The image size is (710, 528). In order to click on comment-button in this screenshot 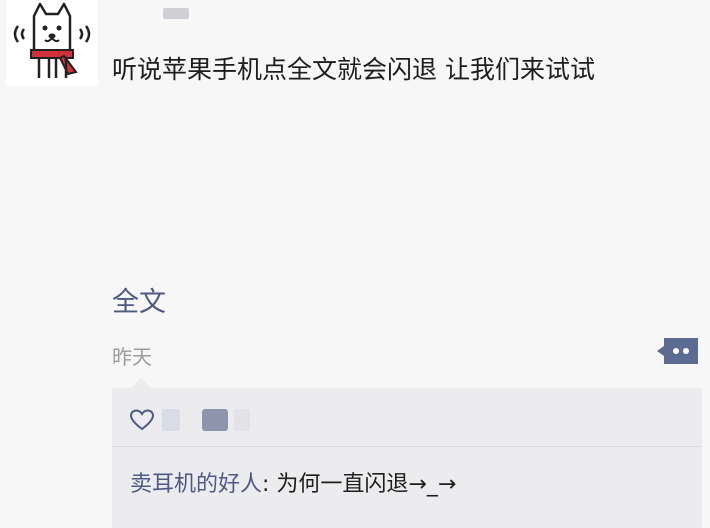, I will do `click(678, 351)`.